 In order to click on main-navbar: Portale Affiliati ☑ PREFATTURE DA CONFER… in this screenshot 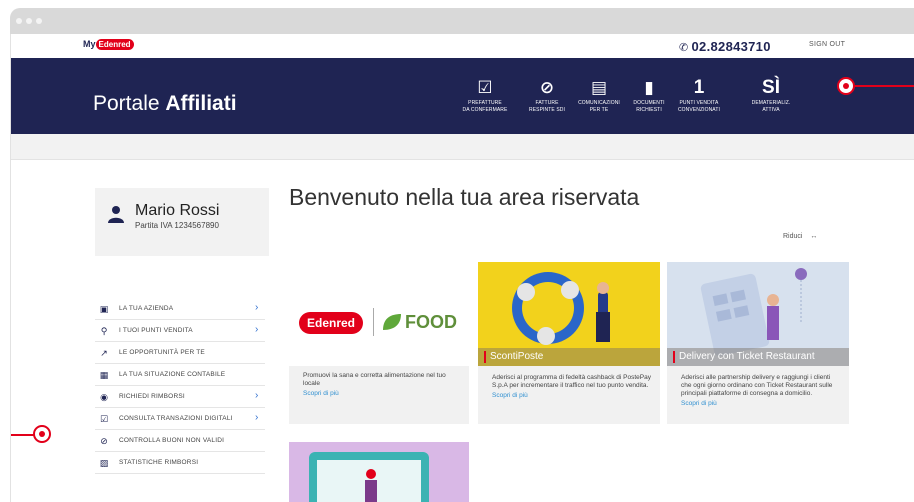, I will do `click(462, 96)`.